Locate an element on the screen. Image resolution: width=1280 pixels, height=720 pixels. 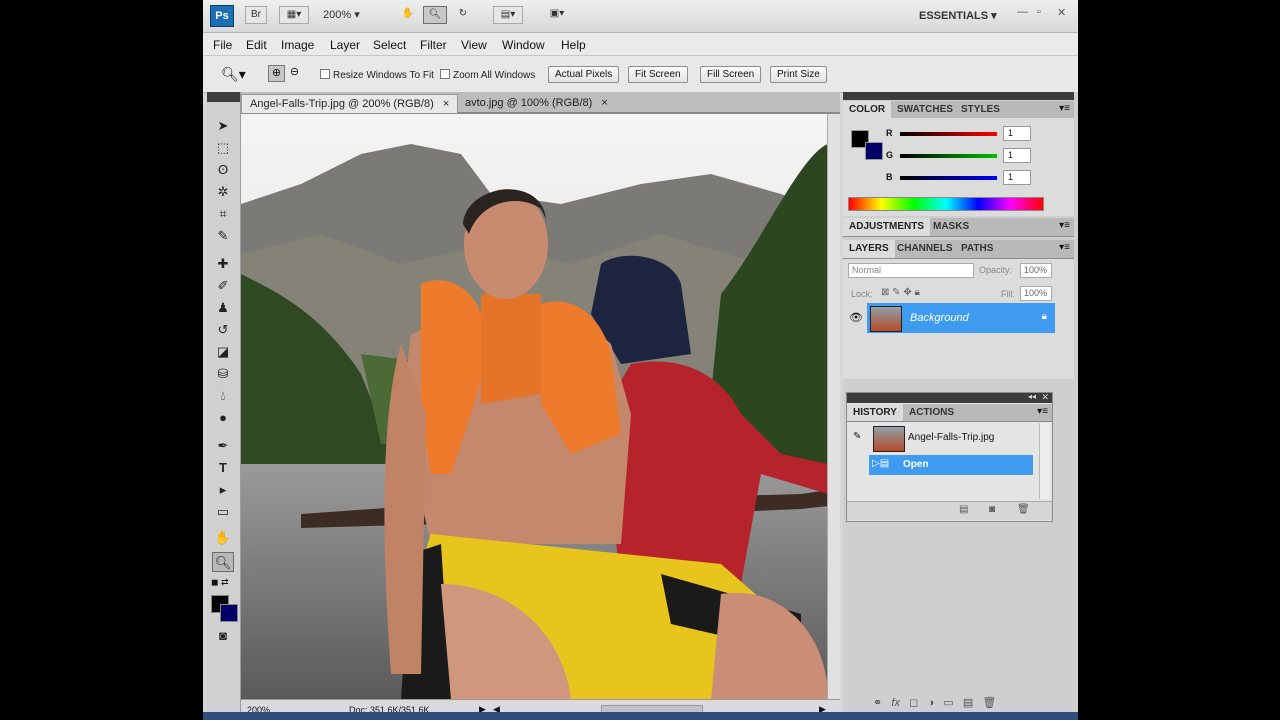
tab-color: COLOR is located at coordinates (867, 110).